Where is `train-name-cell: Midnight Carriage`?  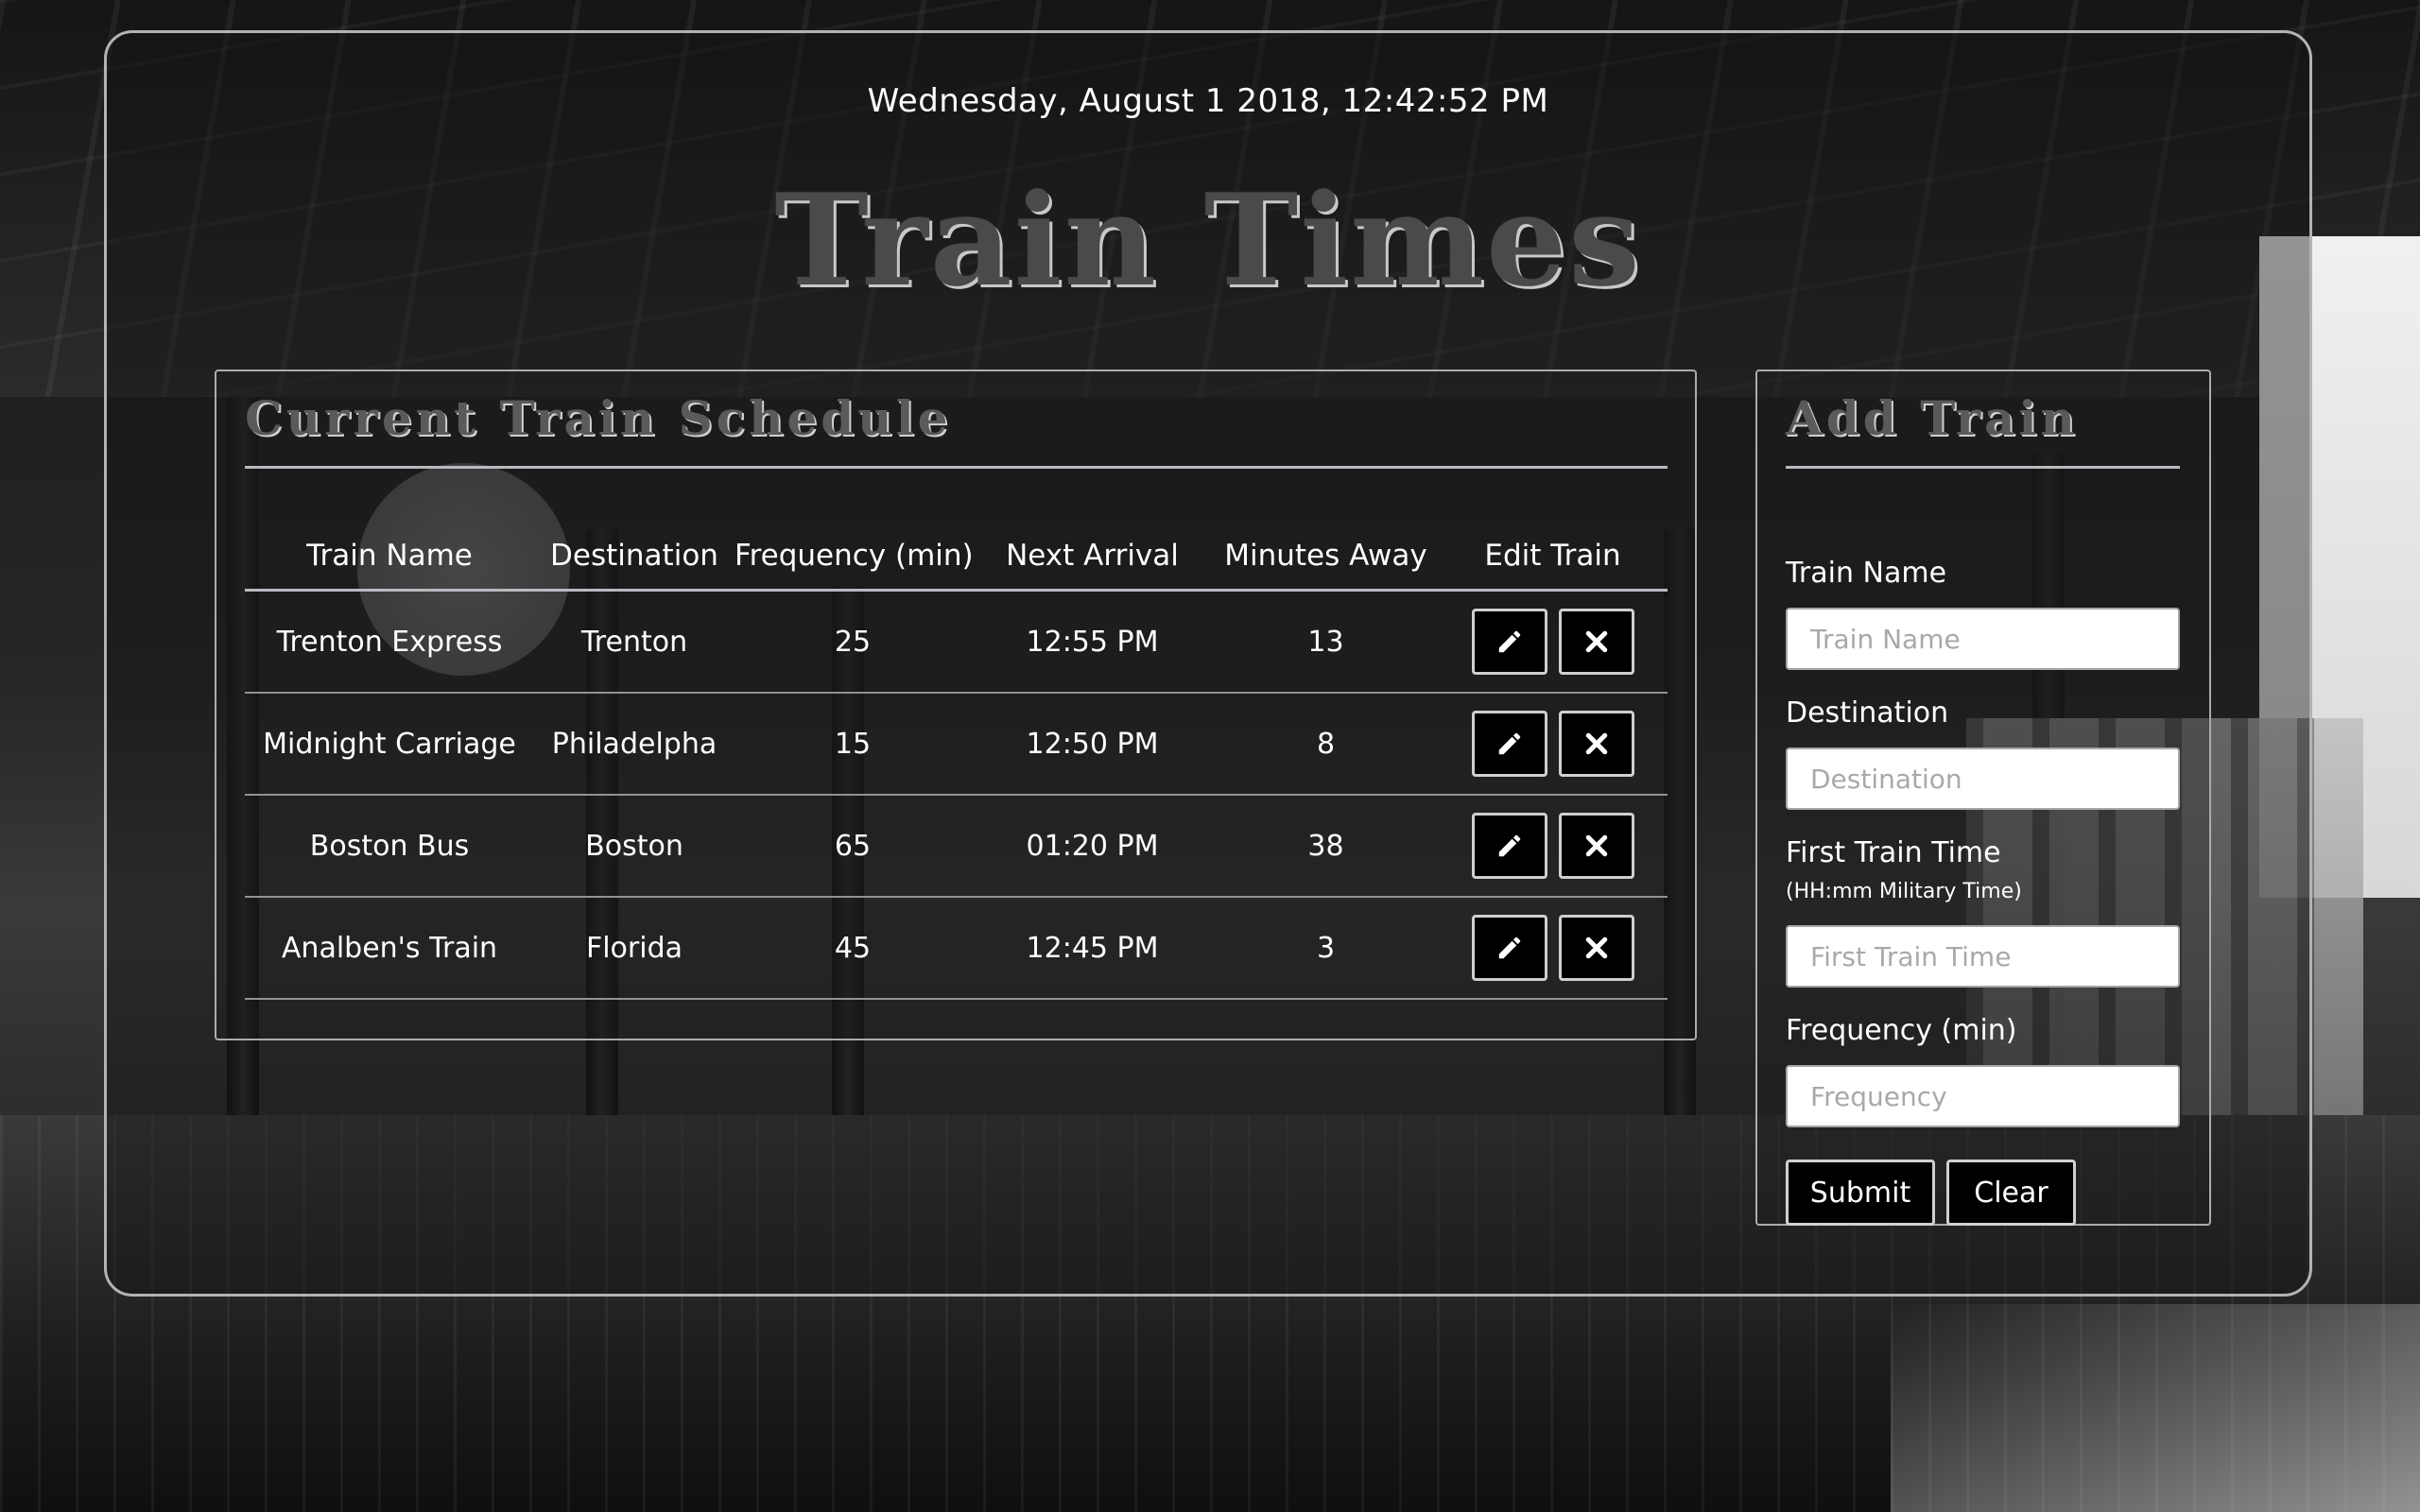 train-name-cell: Midnight Carriage is located at coordinates (389, 744).